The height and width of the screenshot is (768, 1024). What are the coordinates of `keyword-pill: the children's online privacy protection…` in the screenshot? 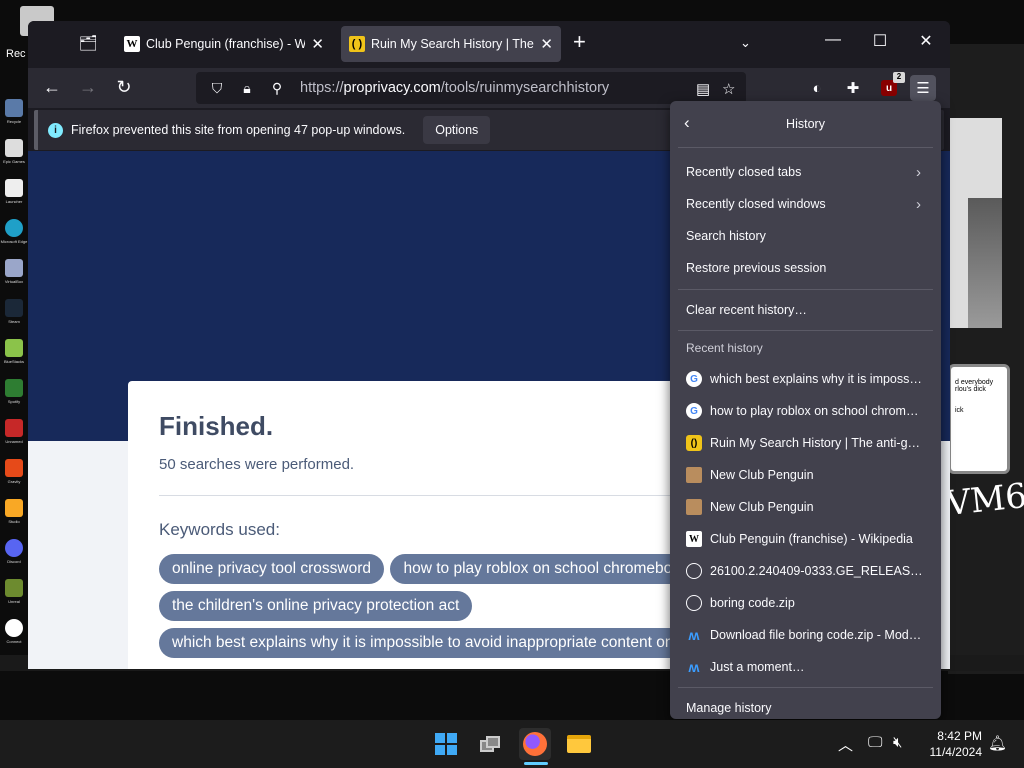 It's located at (316, 606).